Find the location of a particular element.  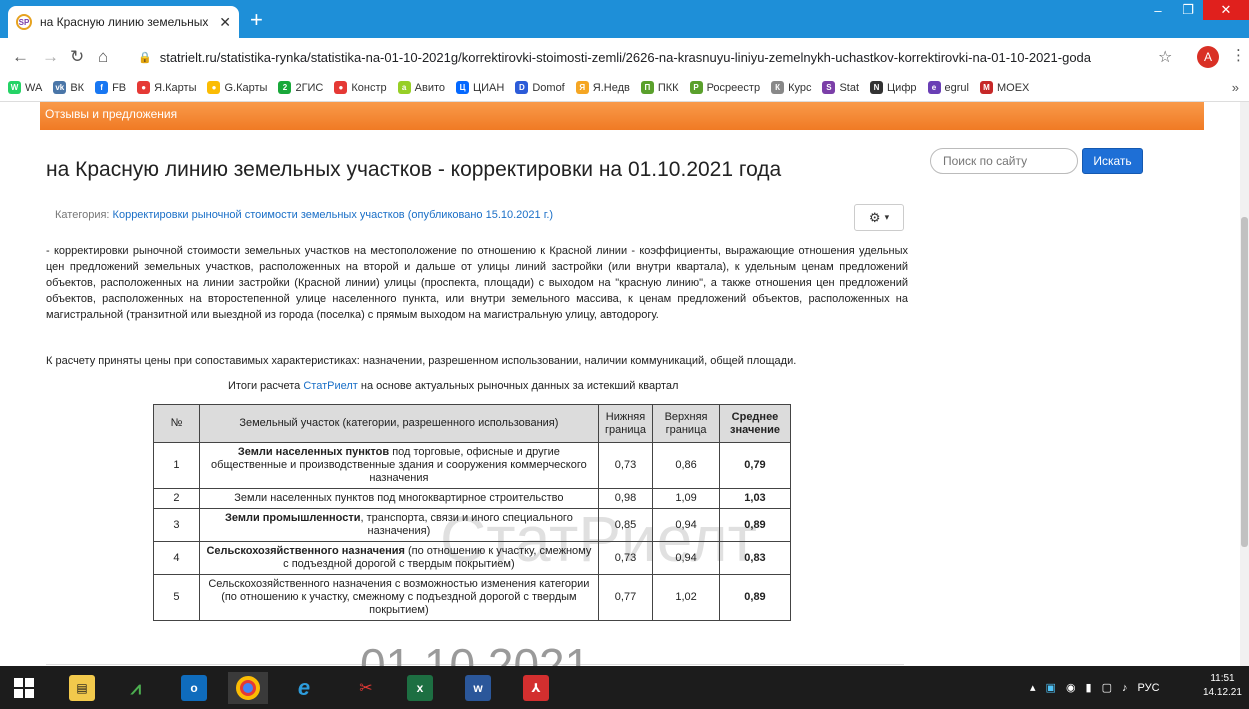

taskbar-clock: 11:51 14.12.21 is located at coordinates (1222, 686).